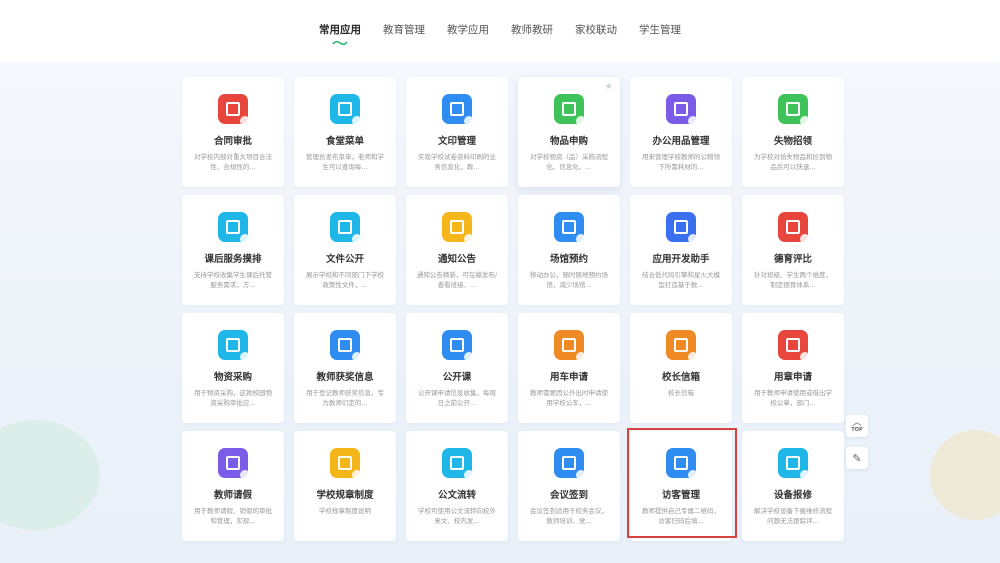 Image resolution: width=1000 pixels, height=563 pixels. What do you see at coordinates (232, 377) in the screenshot?
I see `app-title: 物资采购` at bounding box center [232, 377].